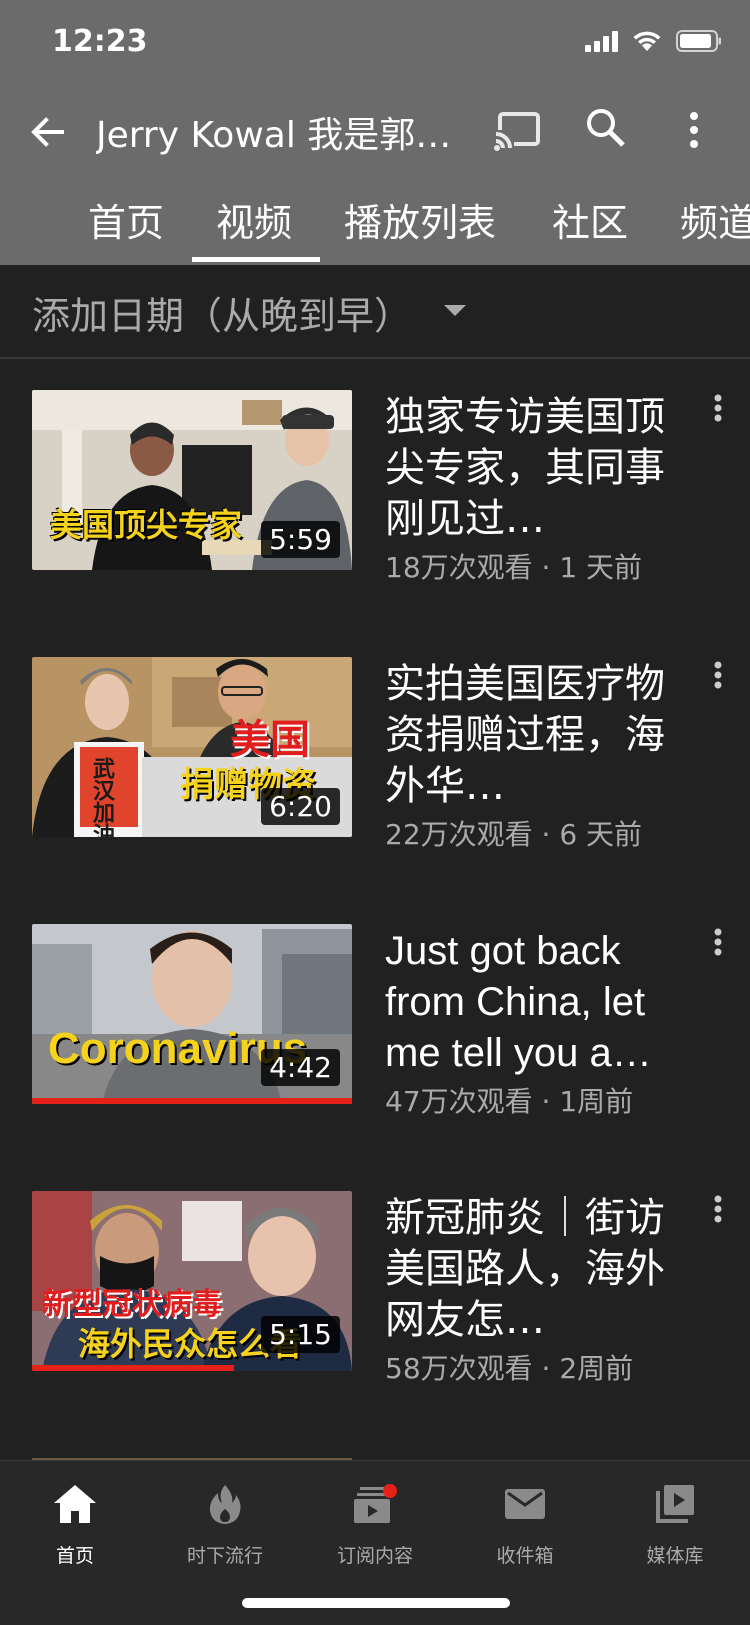 The height and width of the screenshot is (1625, 750). I want to click on search-icon, so click(606, 128).